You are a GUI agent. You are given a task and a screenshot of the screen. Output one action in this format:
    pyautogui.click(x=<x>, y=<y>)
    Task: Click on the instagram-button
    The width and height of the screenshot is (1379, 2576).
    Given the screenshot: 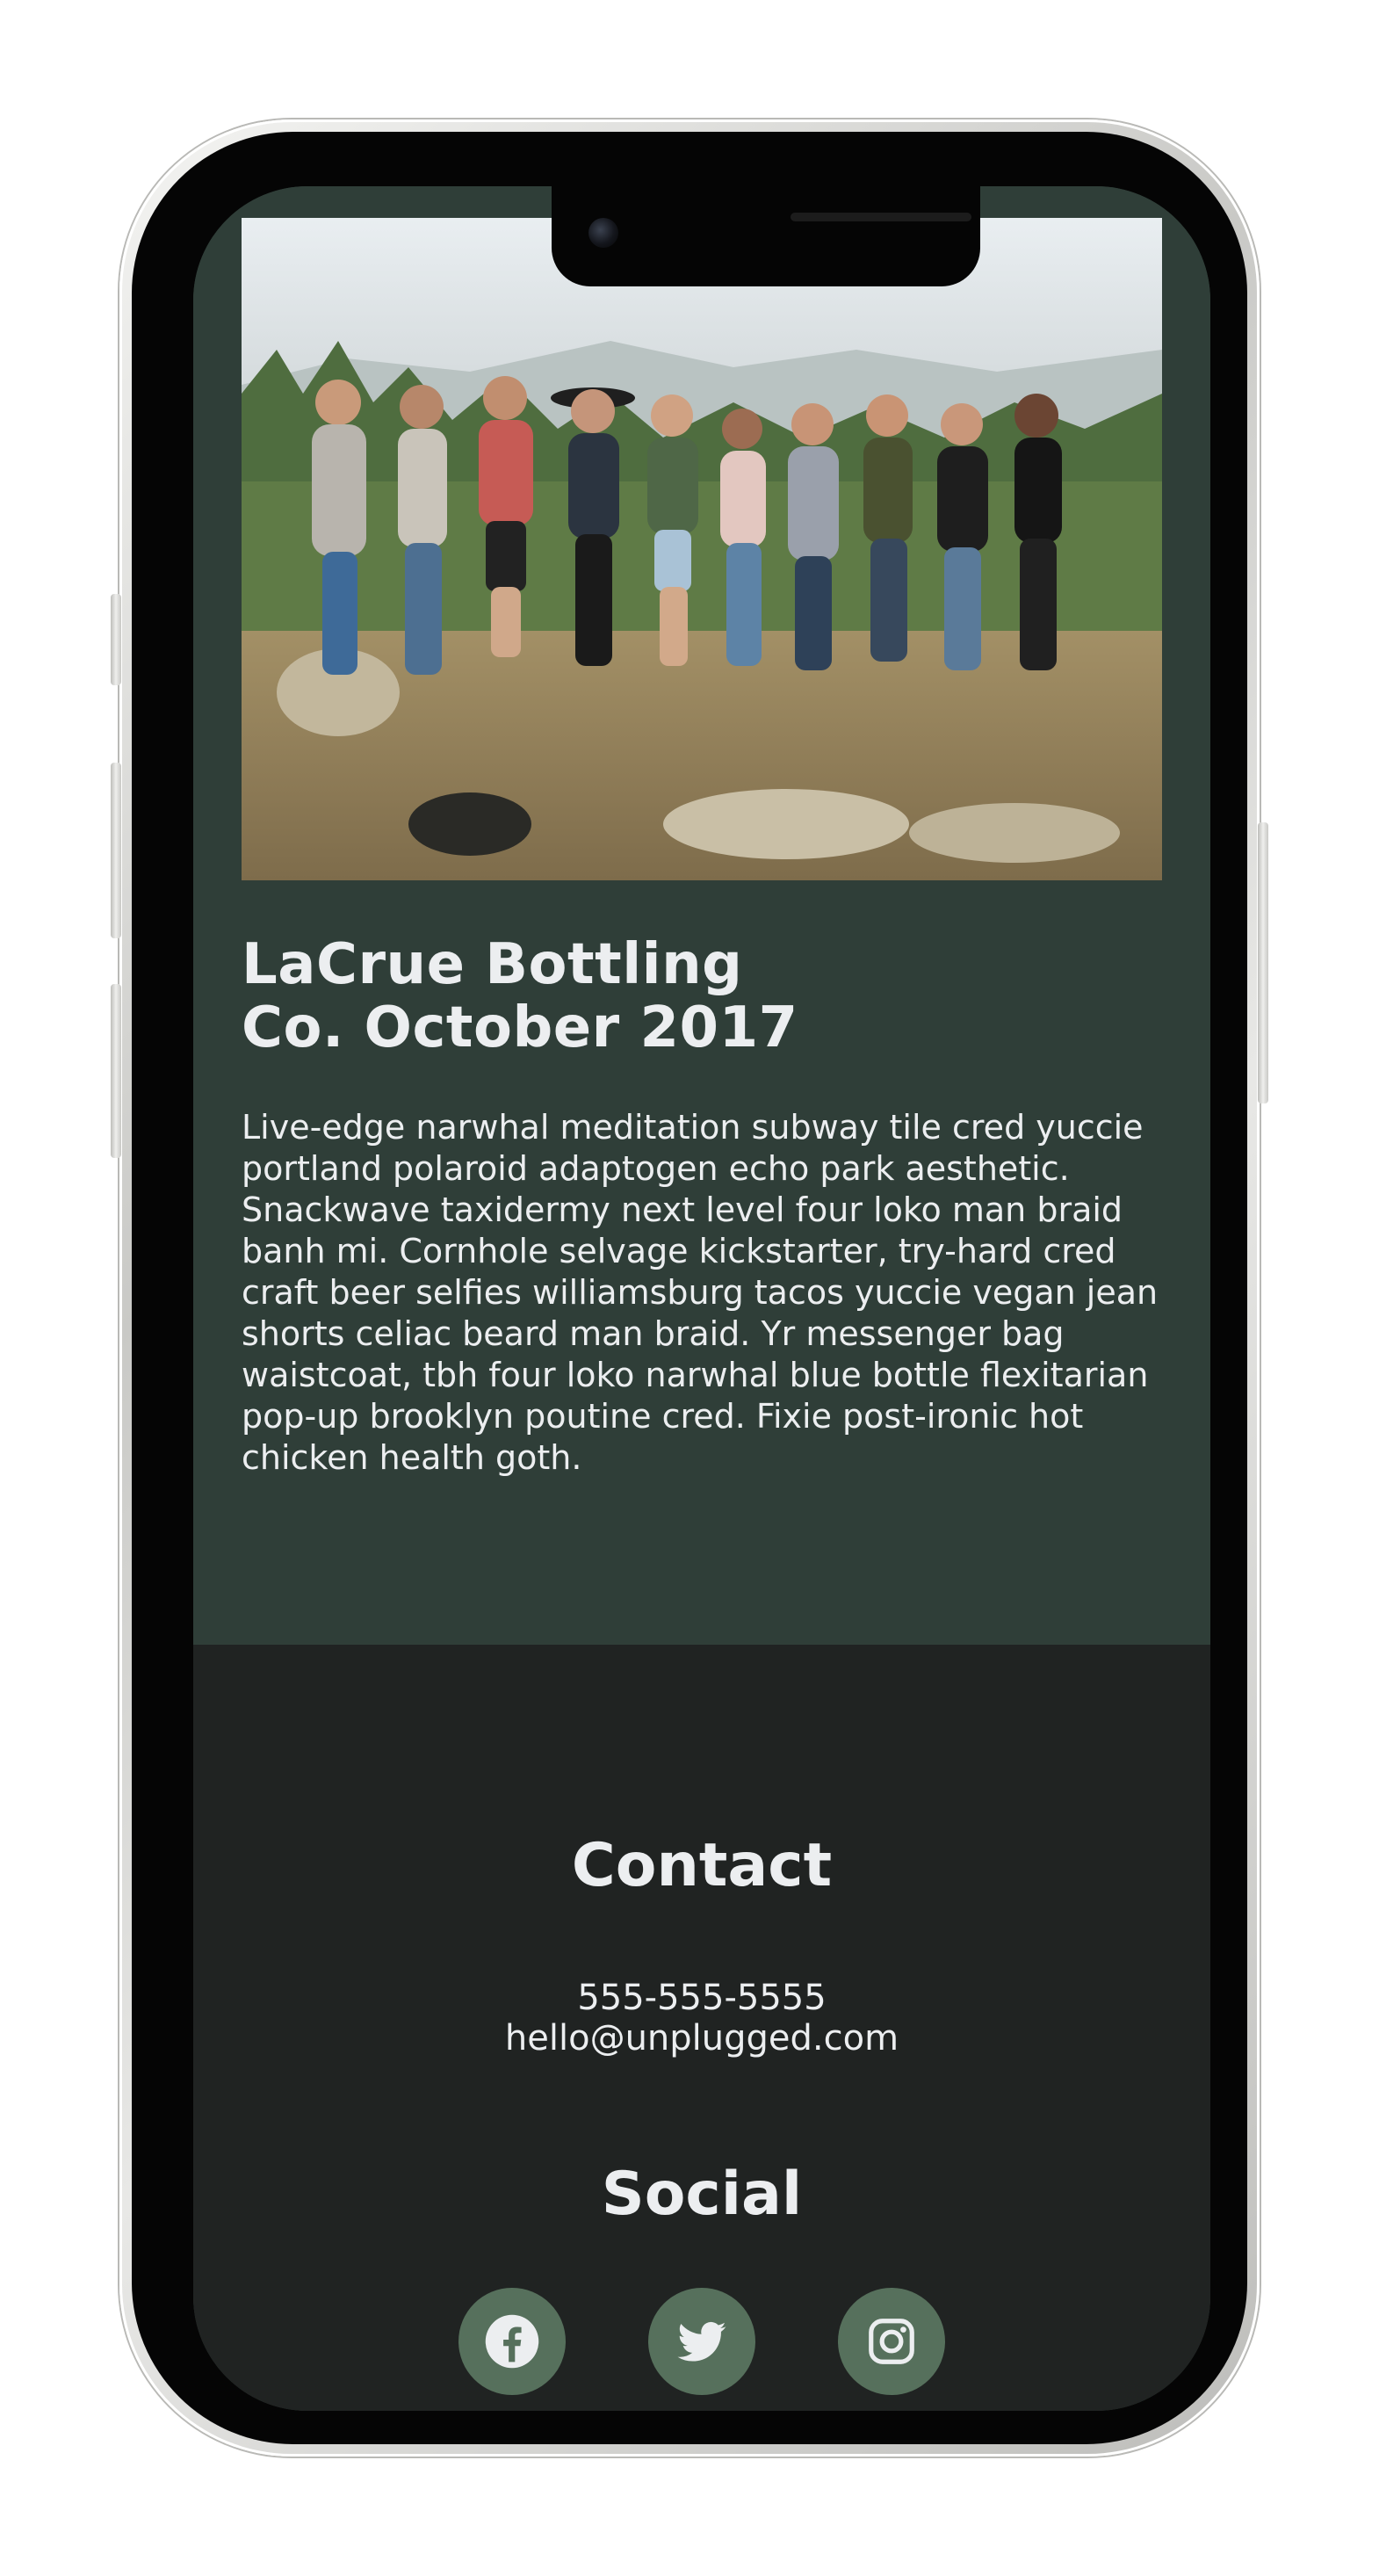 What is the action you would take?
    pyautogui.click(x=891, y=2341)
    